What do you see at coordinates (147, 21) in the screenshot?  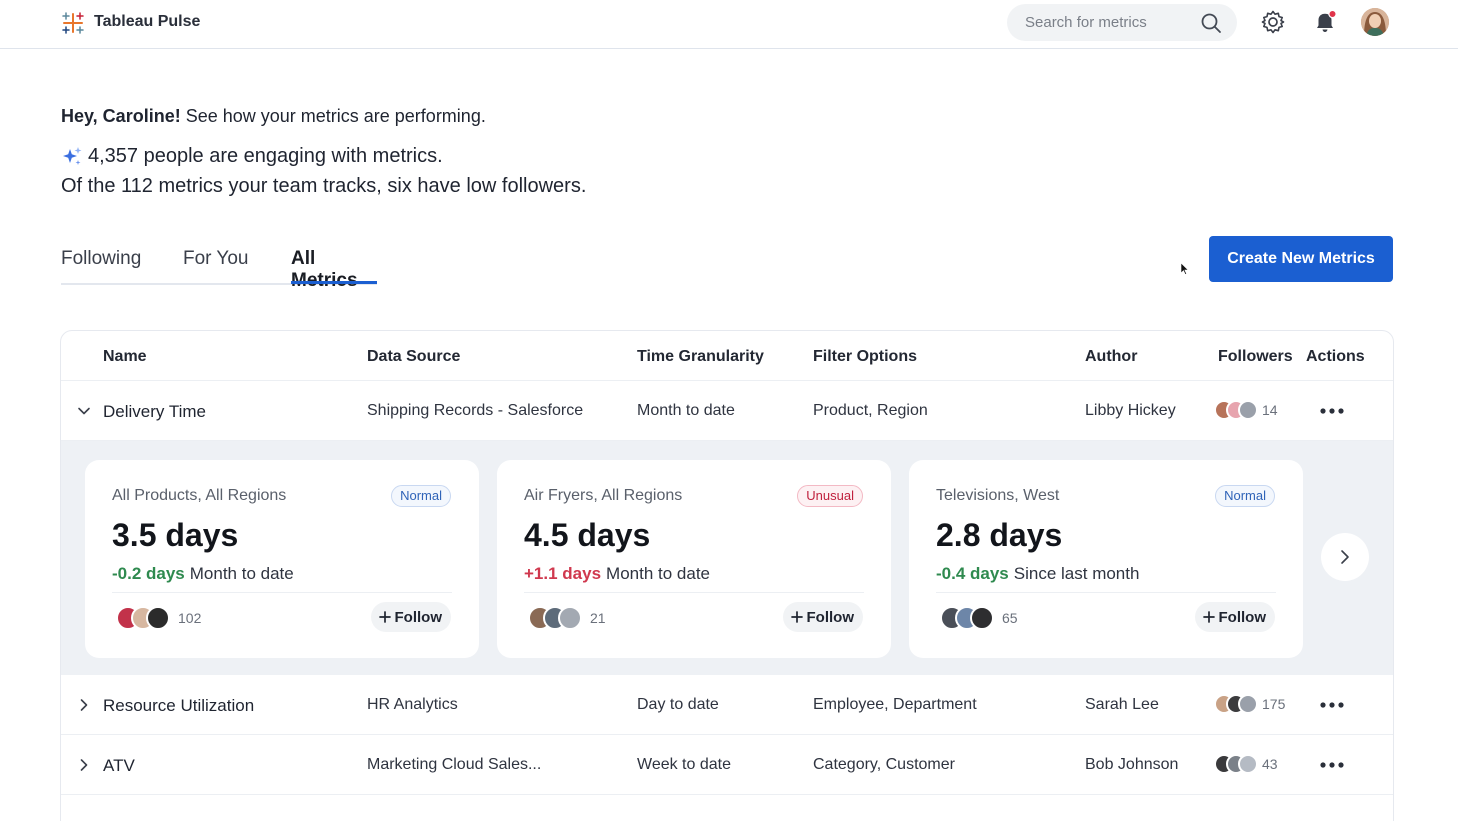 I see `app-title: Tableau Pulse` at bounding box center [147, 21].